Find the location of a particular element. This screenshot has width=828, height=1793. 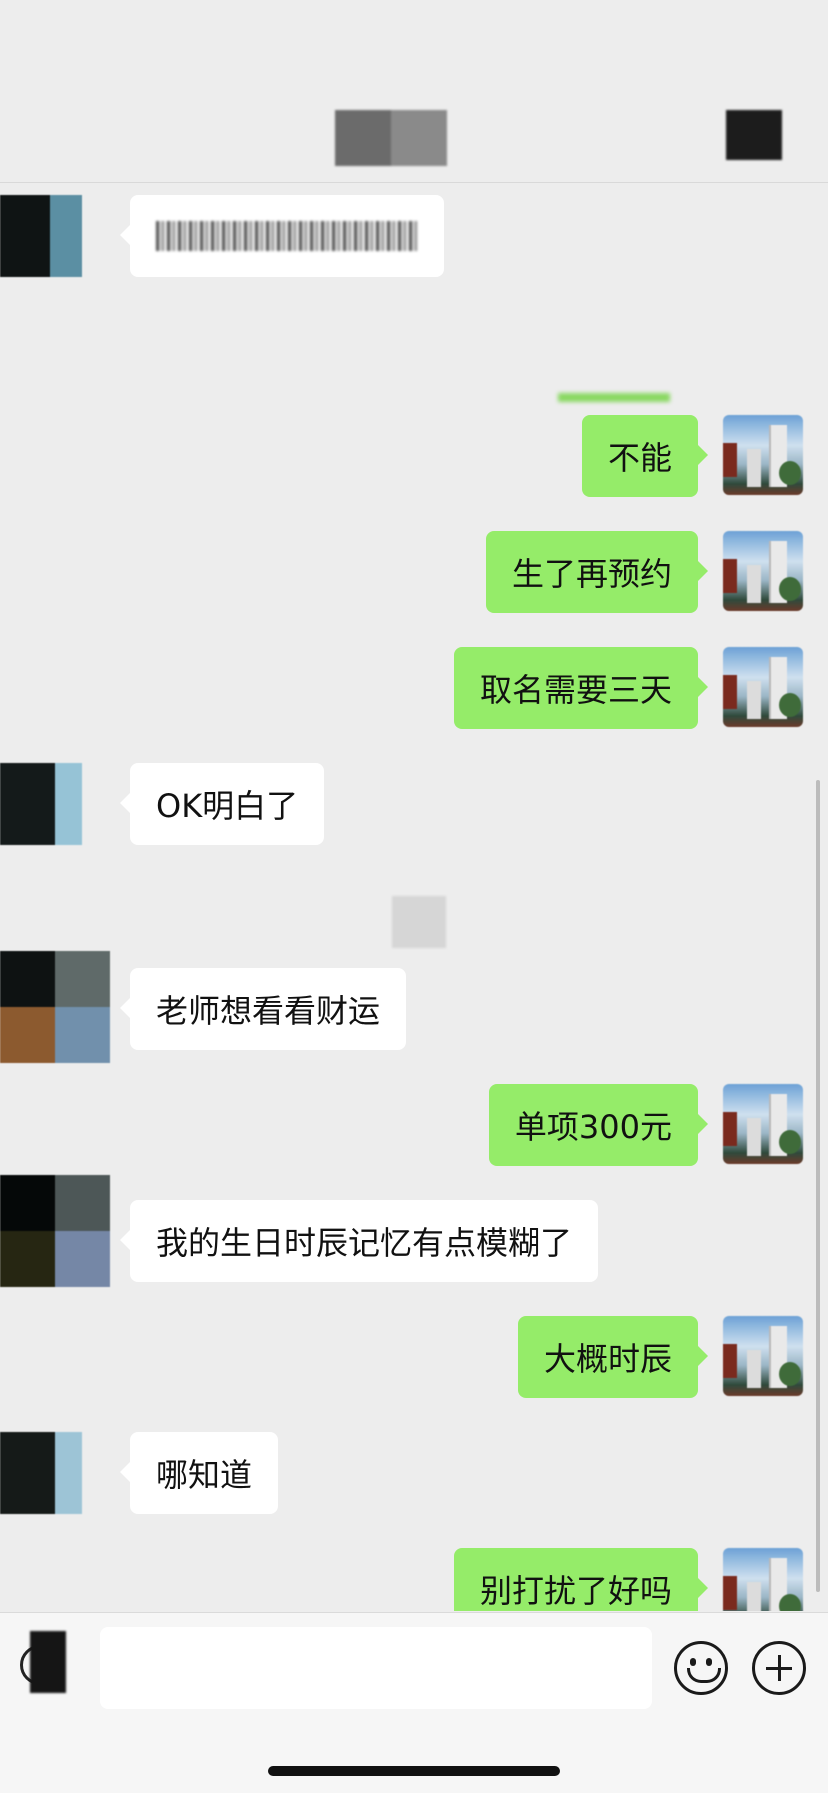

message-input is located at coordinates (376, 1668).